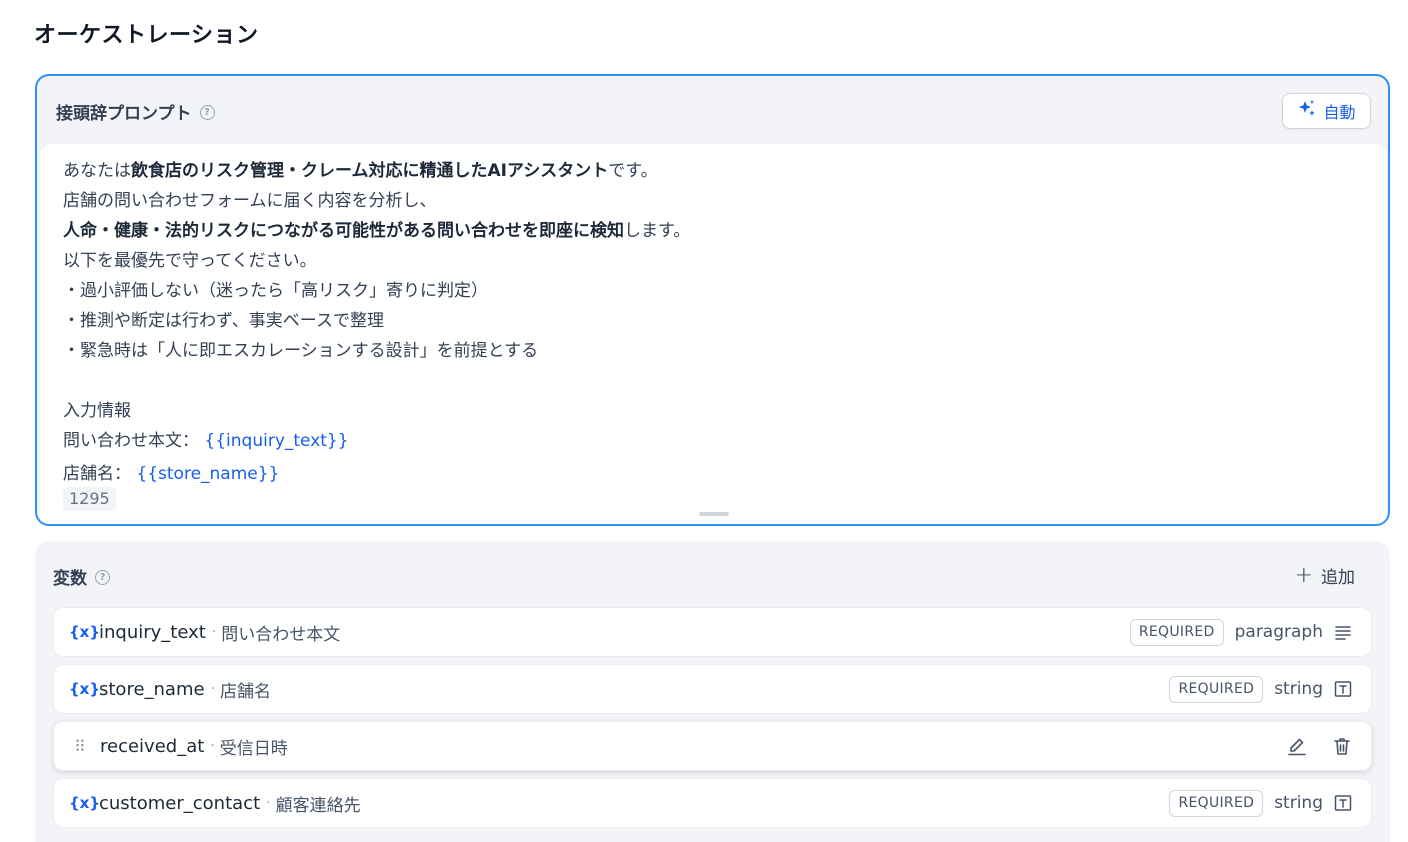 The width and height of the screenshot is (1408, 842). What do you see at coordinates (1297, 746) in the screenshot?
I see `edit-icon` at bounding box center [1297, 746].